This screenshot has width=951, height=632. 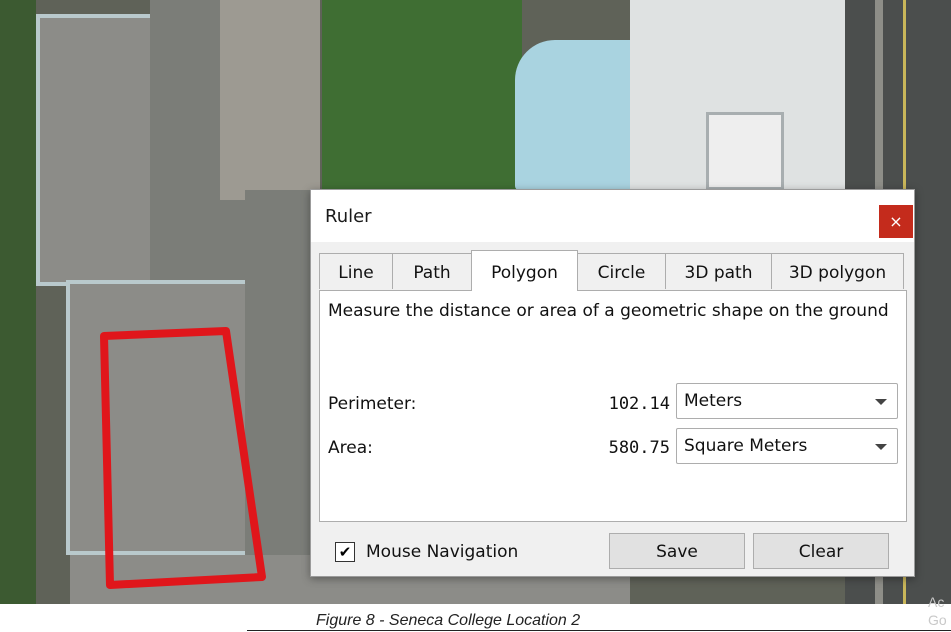 I want to click on tab-3d-path: 3D path, so click(x=718, y=271).